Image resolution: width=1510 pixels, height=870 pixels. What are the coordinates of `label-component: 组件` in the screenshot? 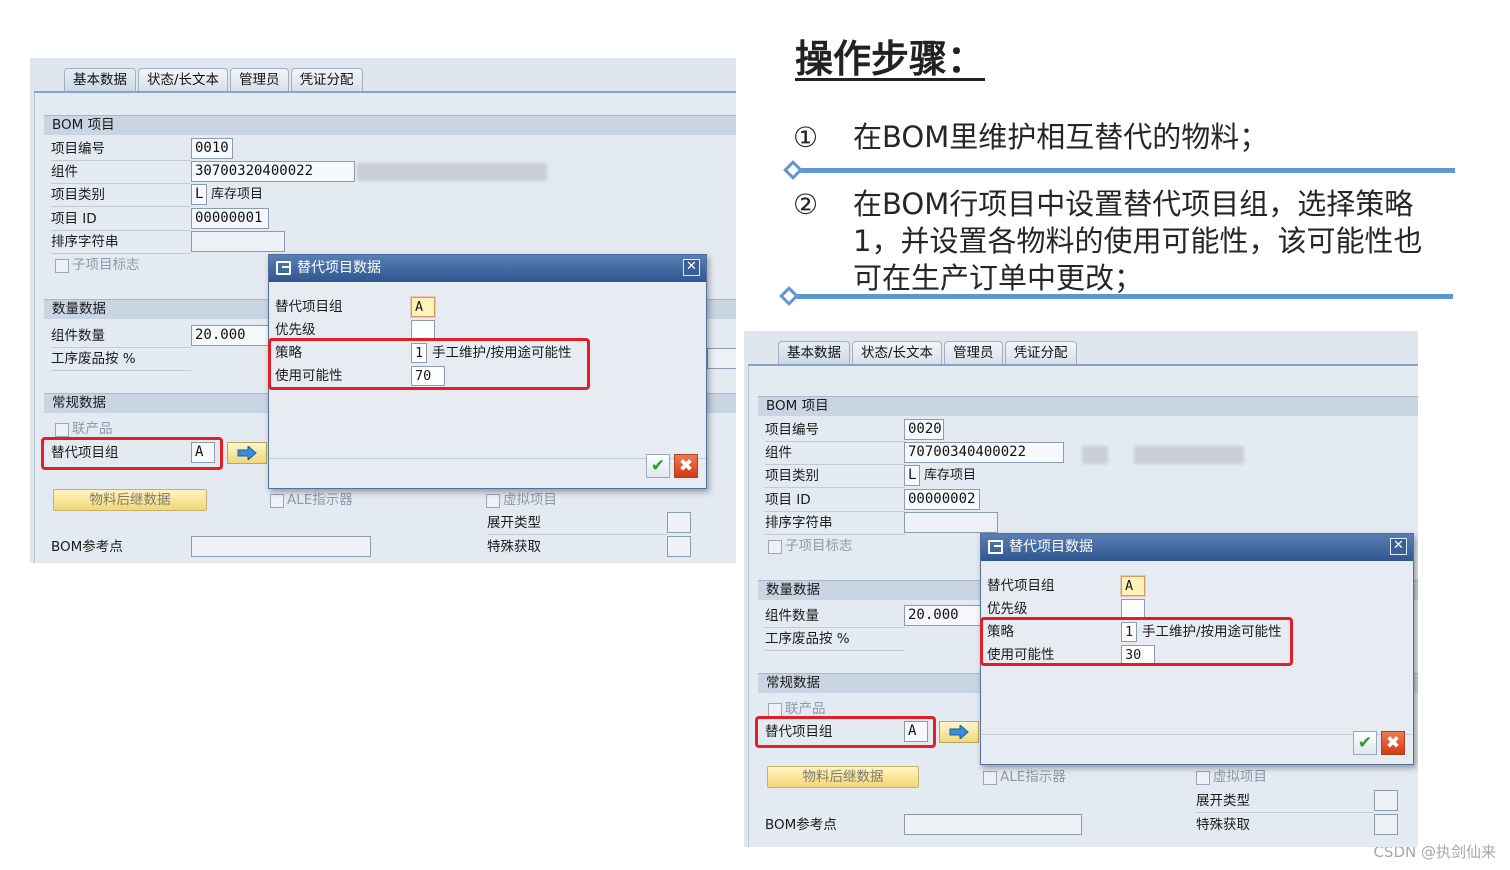 It's located at (778, 453).